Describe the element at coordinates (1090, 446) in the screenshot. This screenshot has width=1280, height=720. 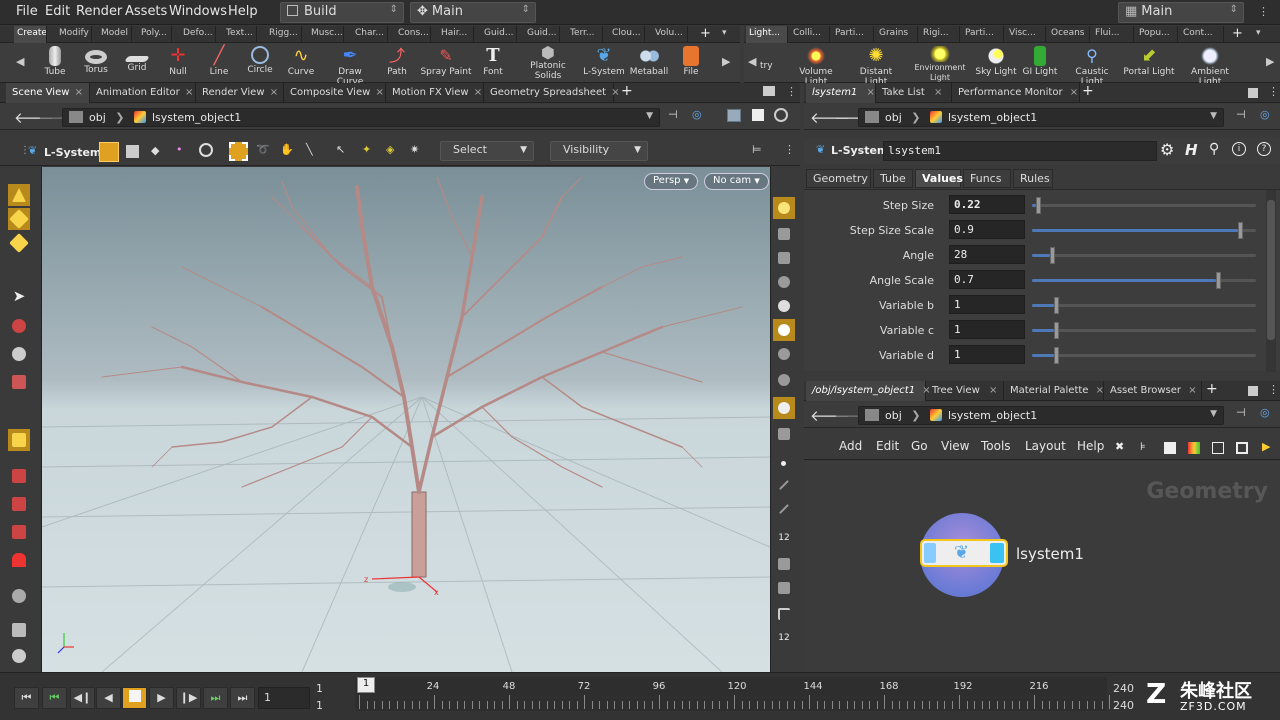
I see `network-menu-help: Help` at that location.